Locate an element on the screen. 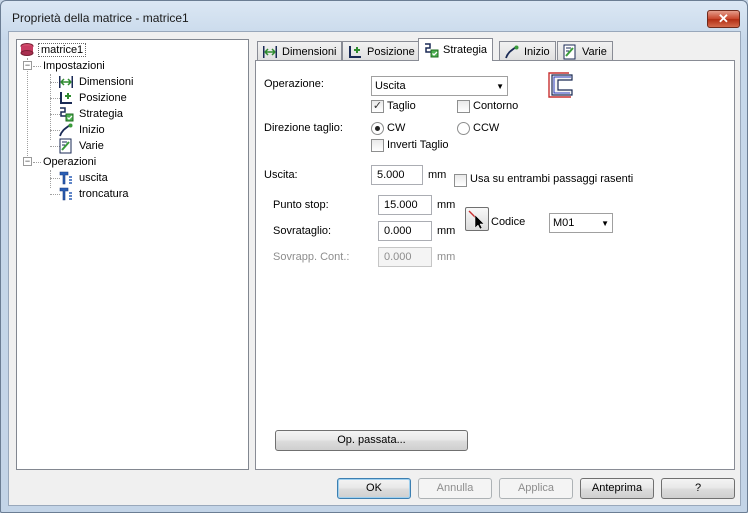 Image resolution: width=748 pixels, height=513 pixels. sovrapp-unit: mm is located at coordinates (446, 257).